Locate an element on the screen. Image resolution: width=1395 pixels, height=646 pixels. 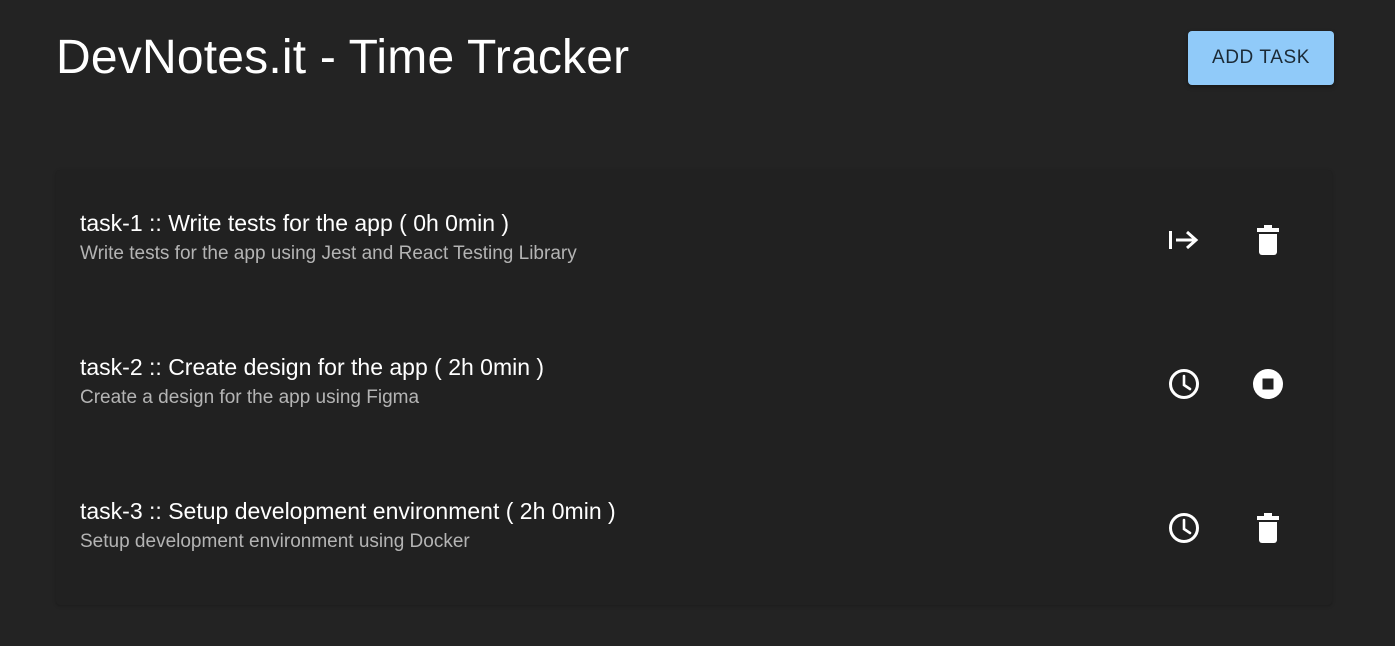
task-description: Create a design for the app using Figma is located at coordinates (250, 397).